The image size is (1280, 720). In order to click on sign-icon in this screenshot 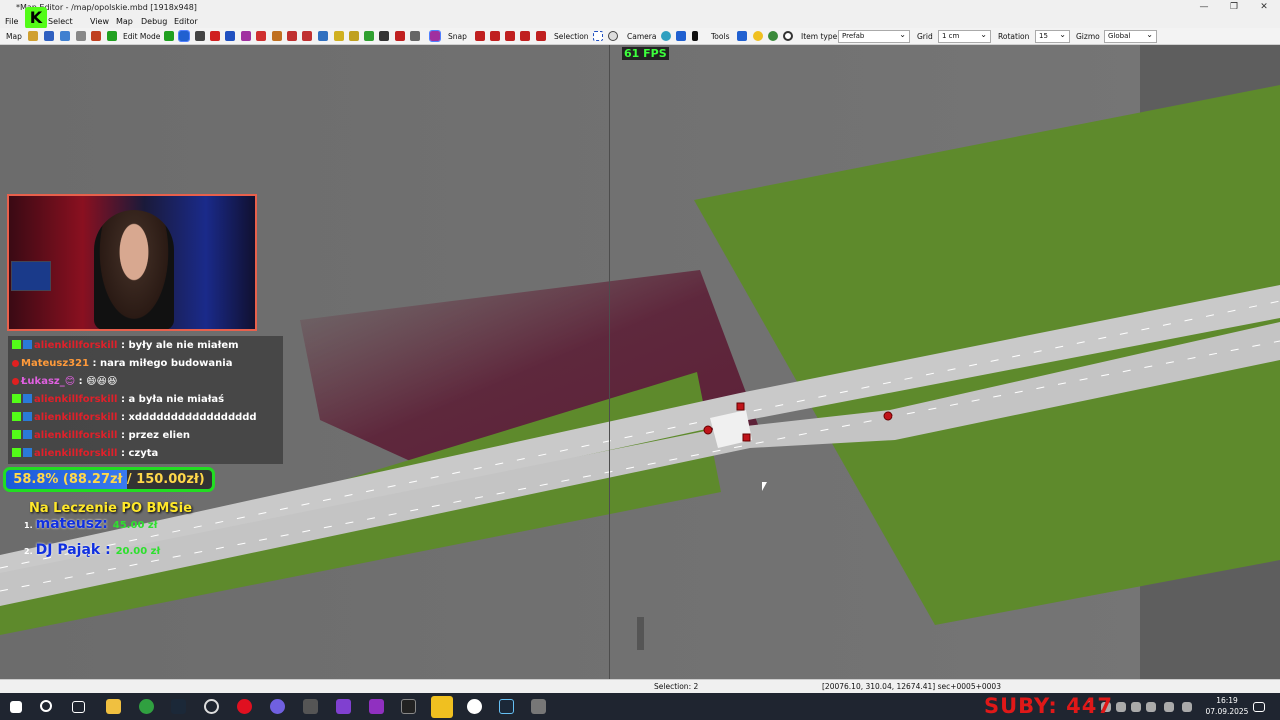, I will do `click(277, 36)`.